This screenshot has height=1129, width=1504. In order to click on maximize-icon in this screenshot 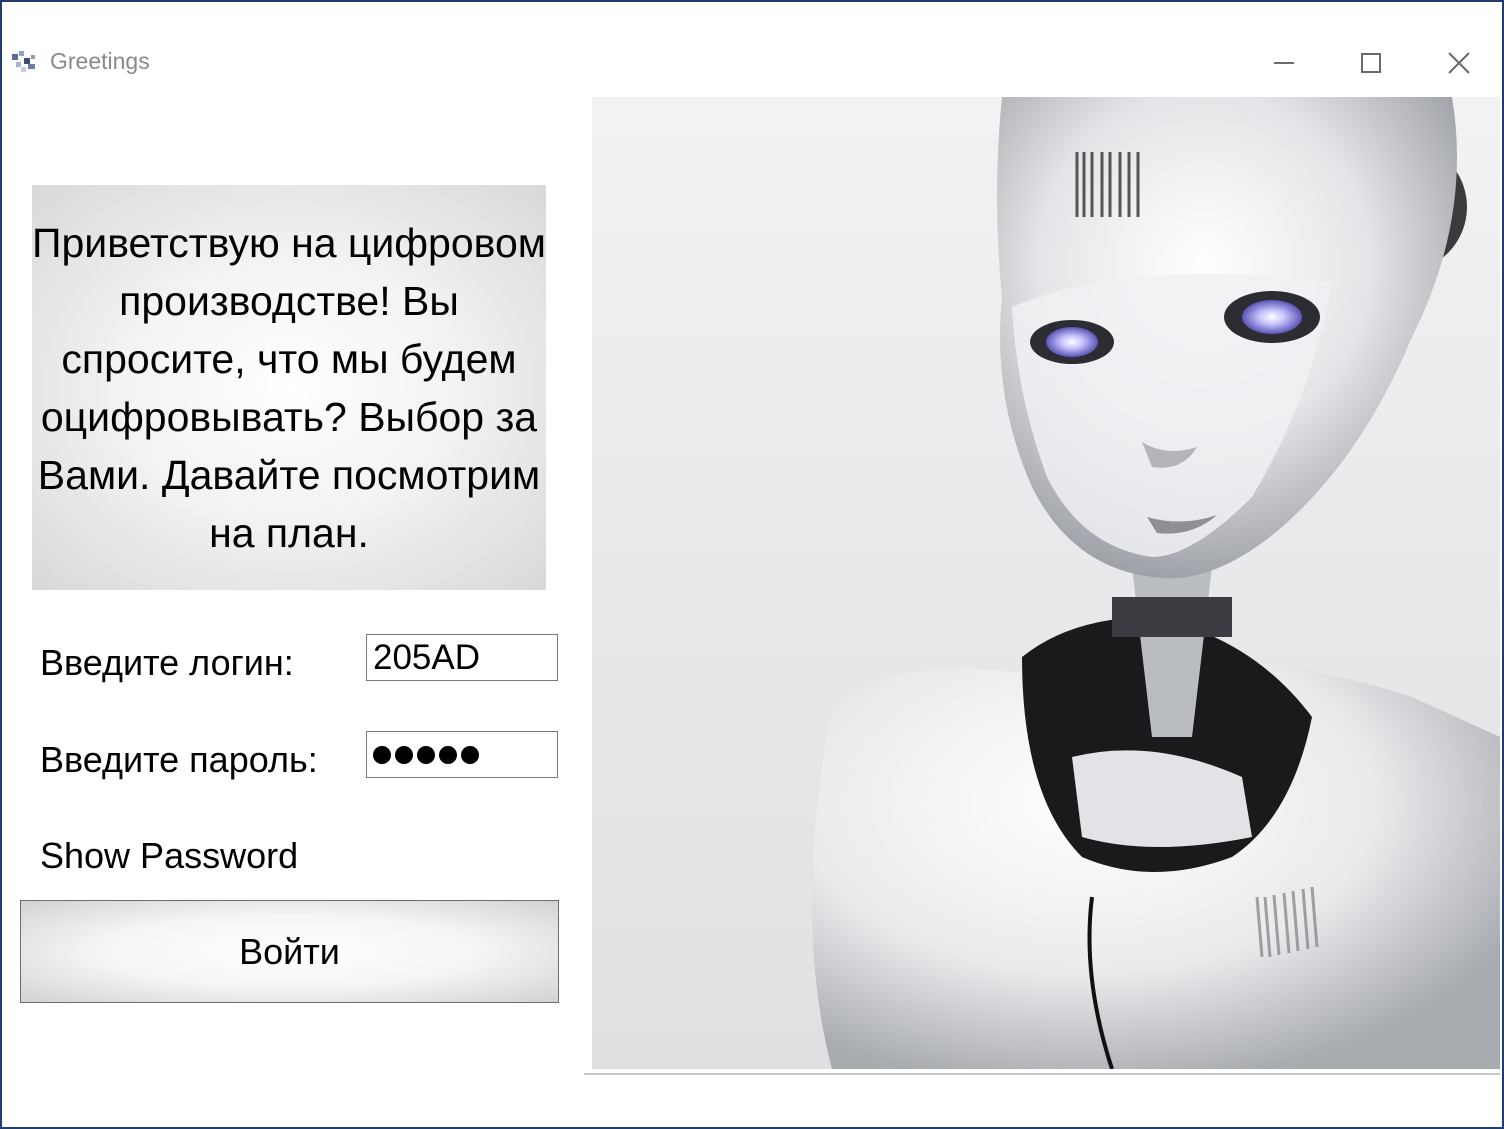, I will do `click(1371, 63)`.